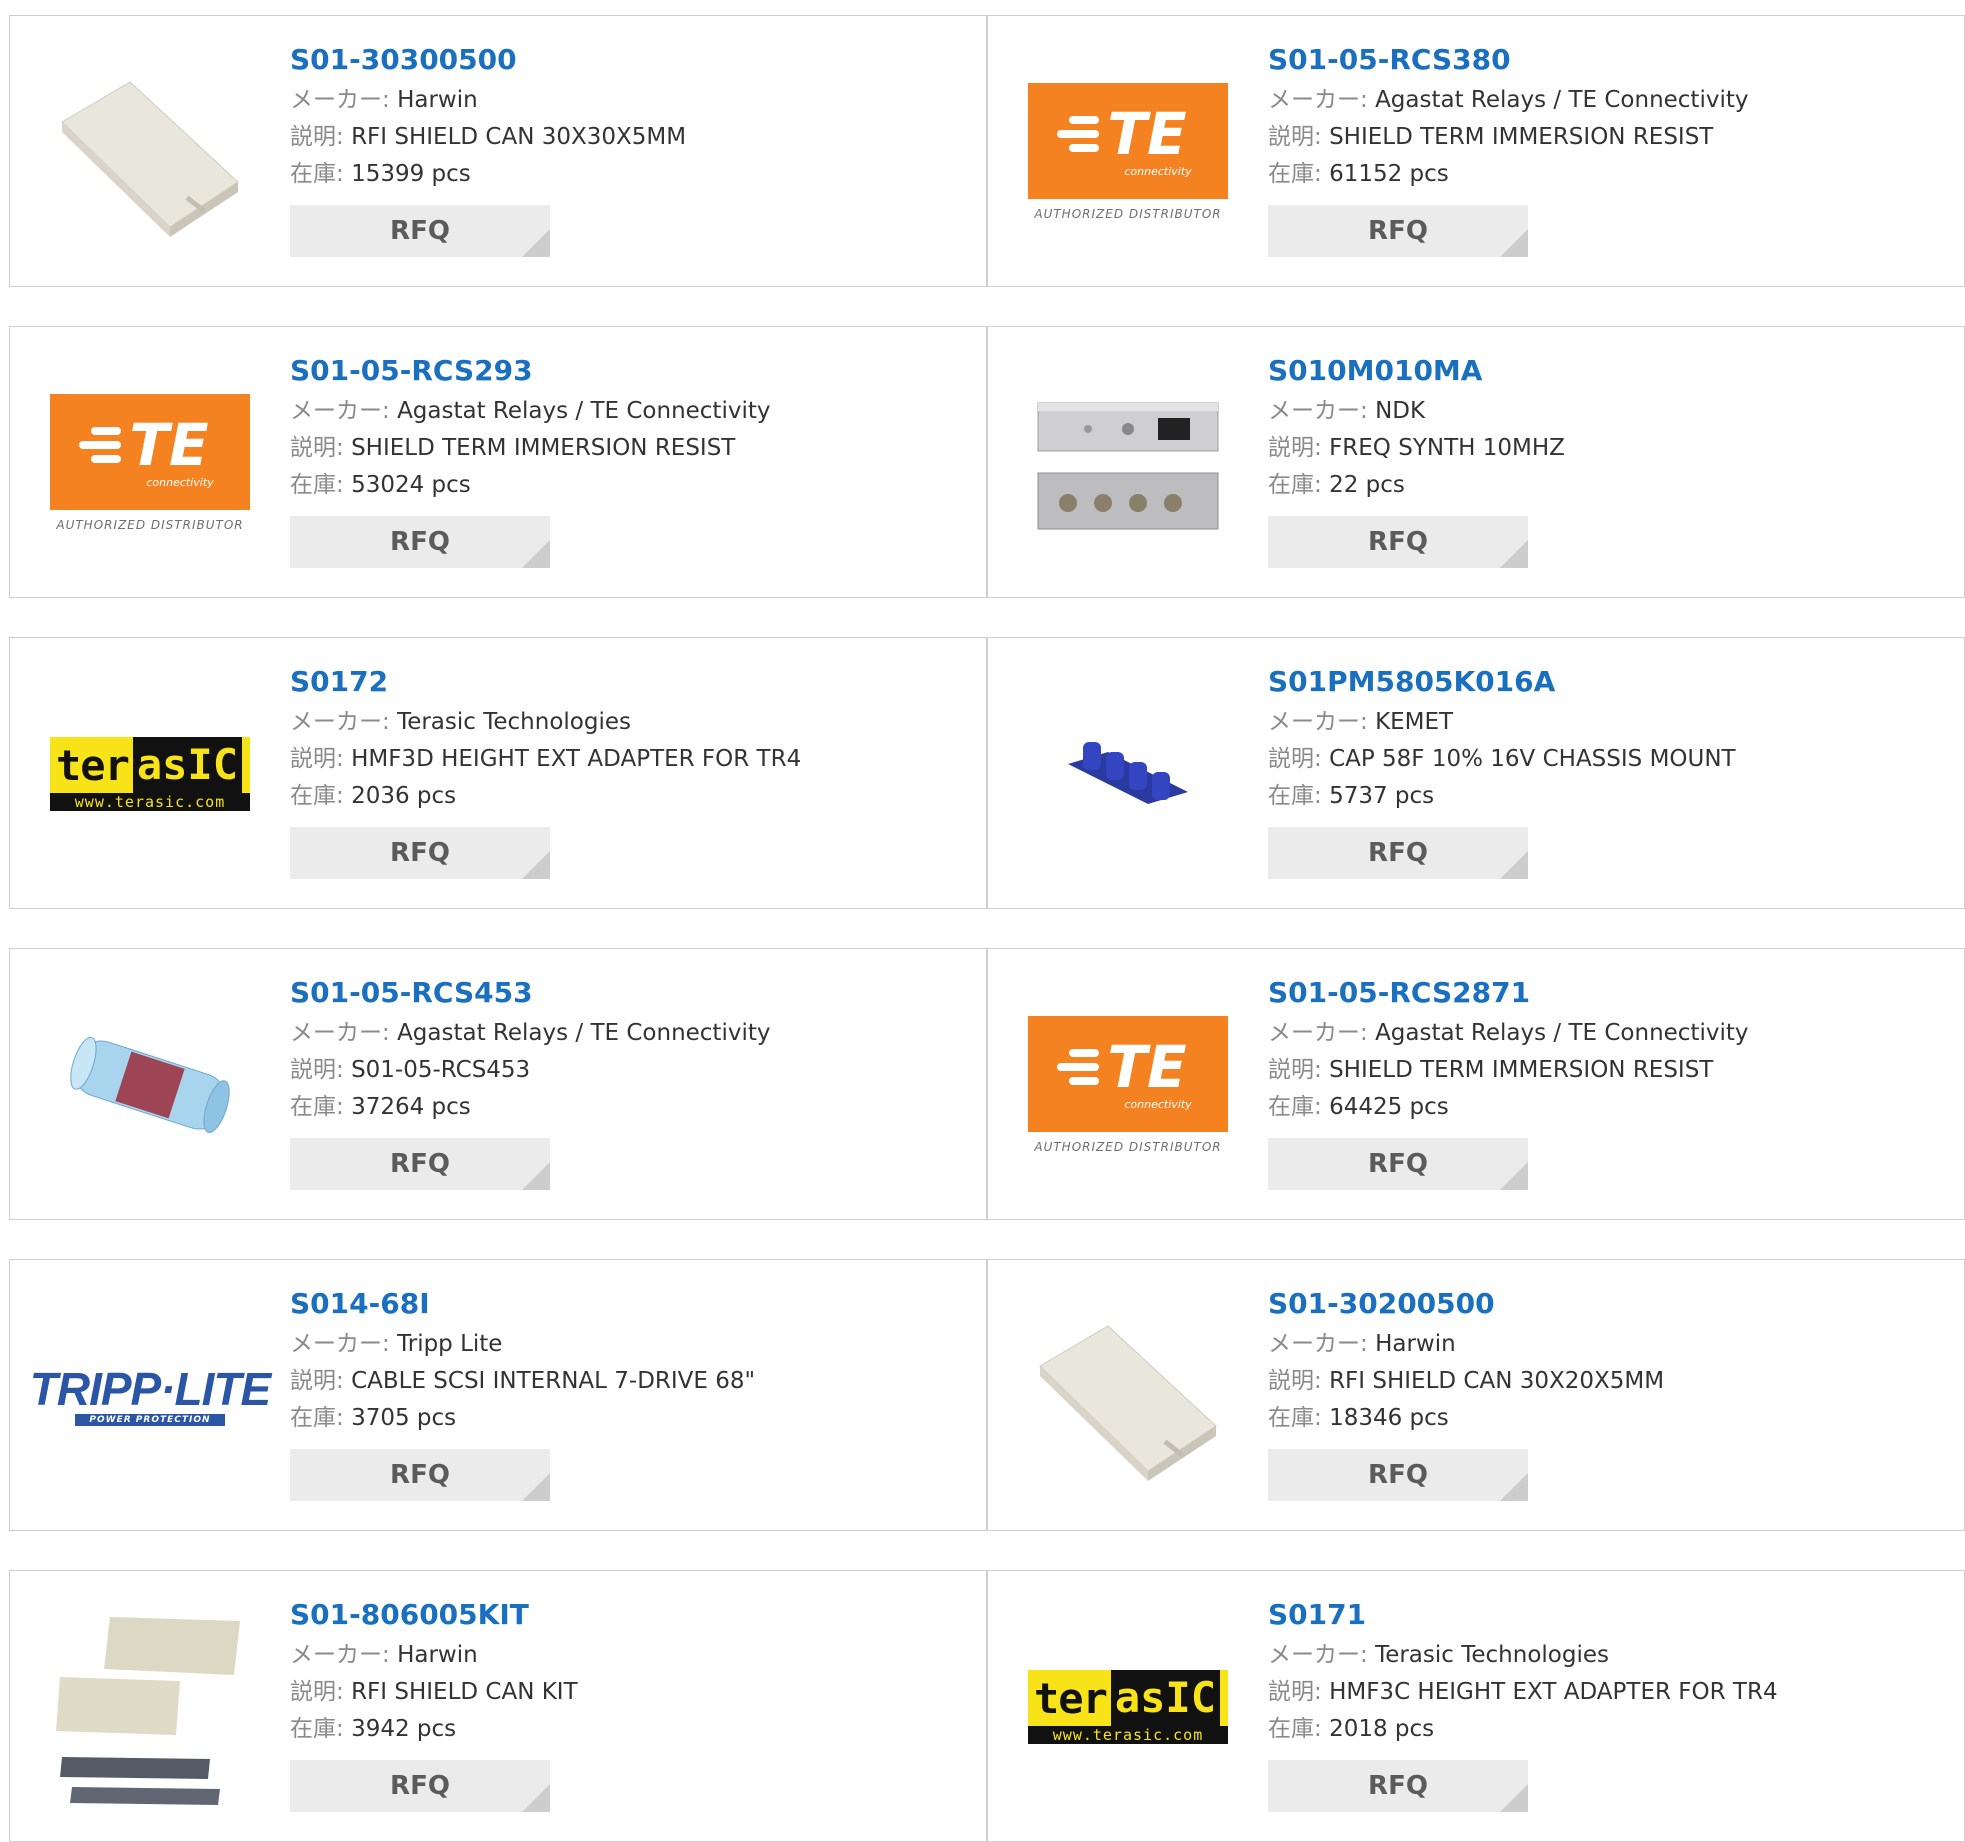  Describe the element at coordinates (1523, 1615) in the screenshot. I see `part-number-link: S0171` at that location.